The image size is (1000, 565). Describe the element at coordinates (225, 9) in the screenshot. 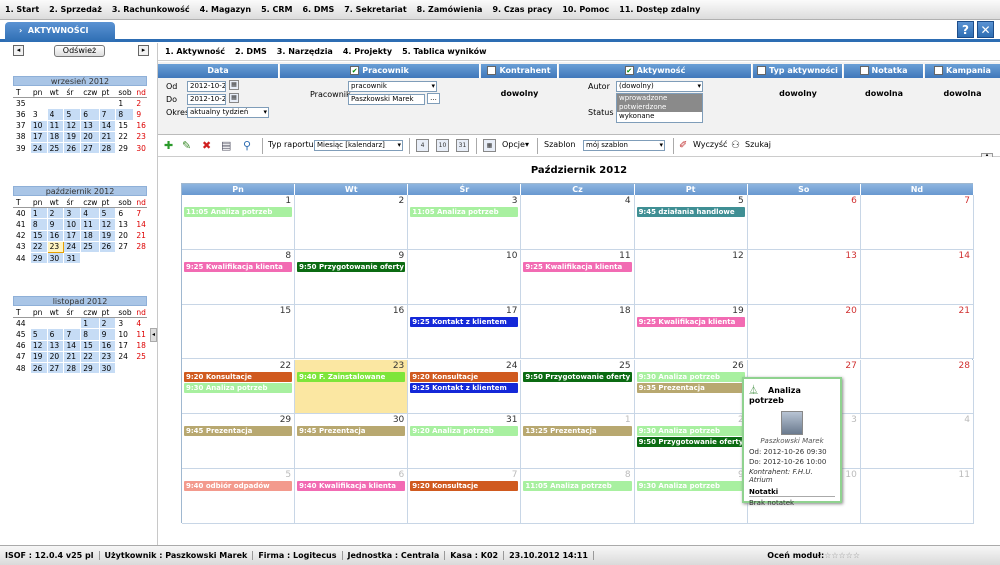

I see `top-menu-item: 4. Magazyn` at that location.